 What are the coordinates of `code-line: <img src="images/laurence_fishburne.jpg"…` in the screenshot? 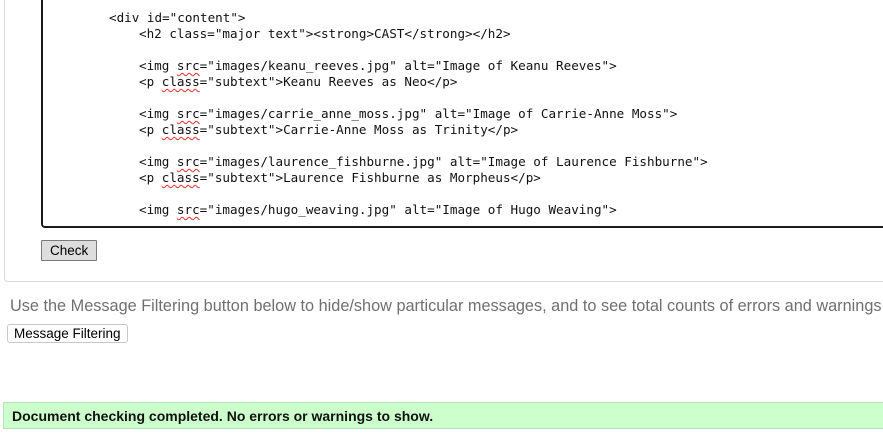 It's located at (423, 161).